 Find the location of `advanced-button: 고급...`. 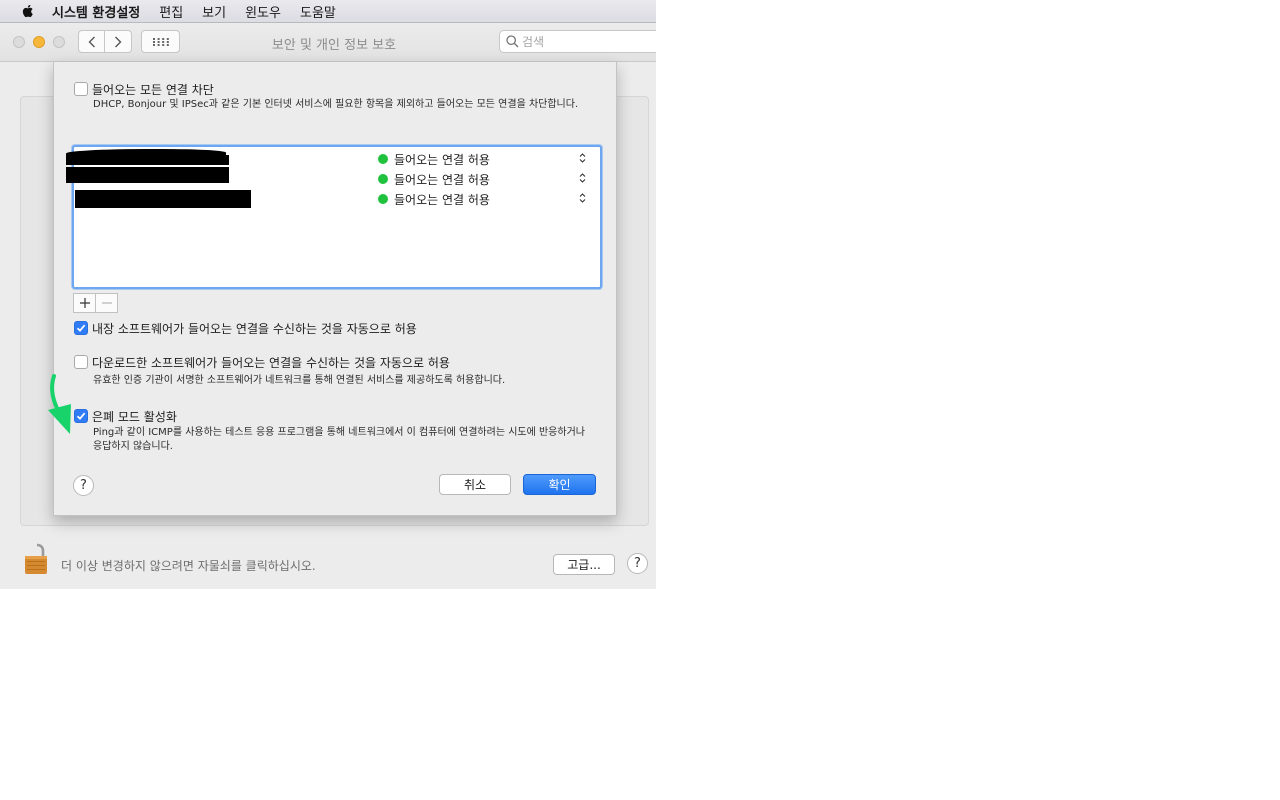

advanced-button: 고급... is located at coordinates (584, 564).